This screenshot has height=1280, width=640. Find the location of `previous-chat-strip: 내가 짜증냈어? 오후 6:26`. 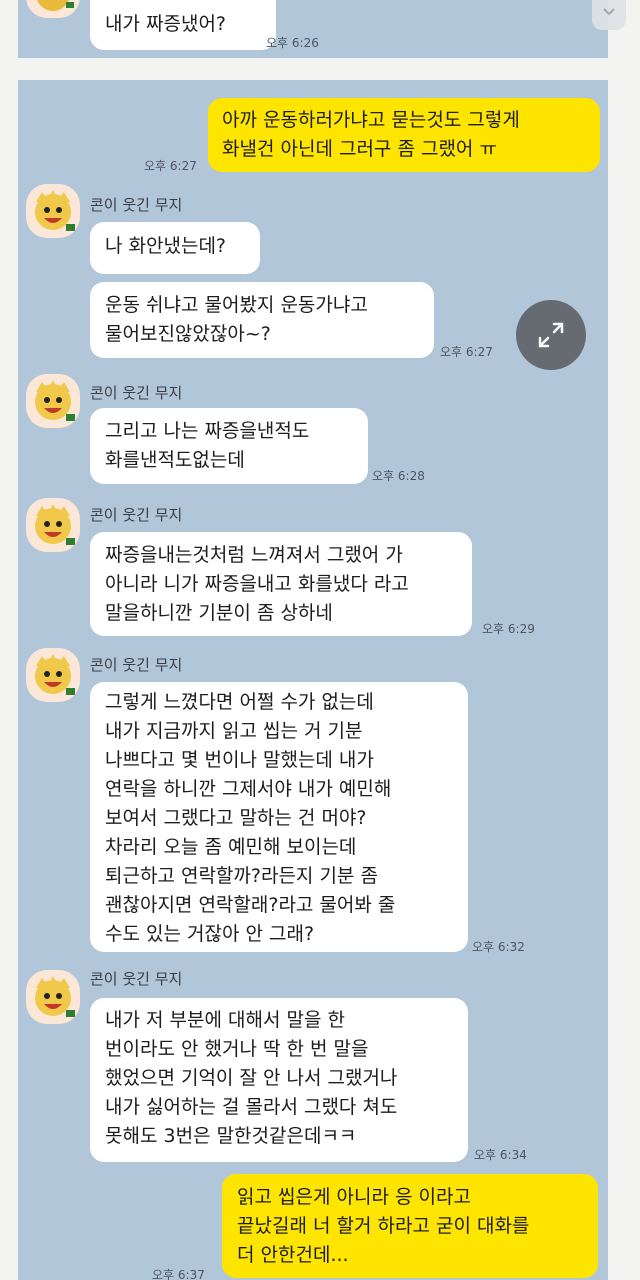

previous-chat-strip: 내가 짜증냈어? 오후 6:26 is located at coordinates (313, 29).